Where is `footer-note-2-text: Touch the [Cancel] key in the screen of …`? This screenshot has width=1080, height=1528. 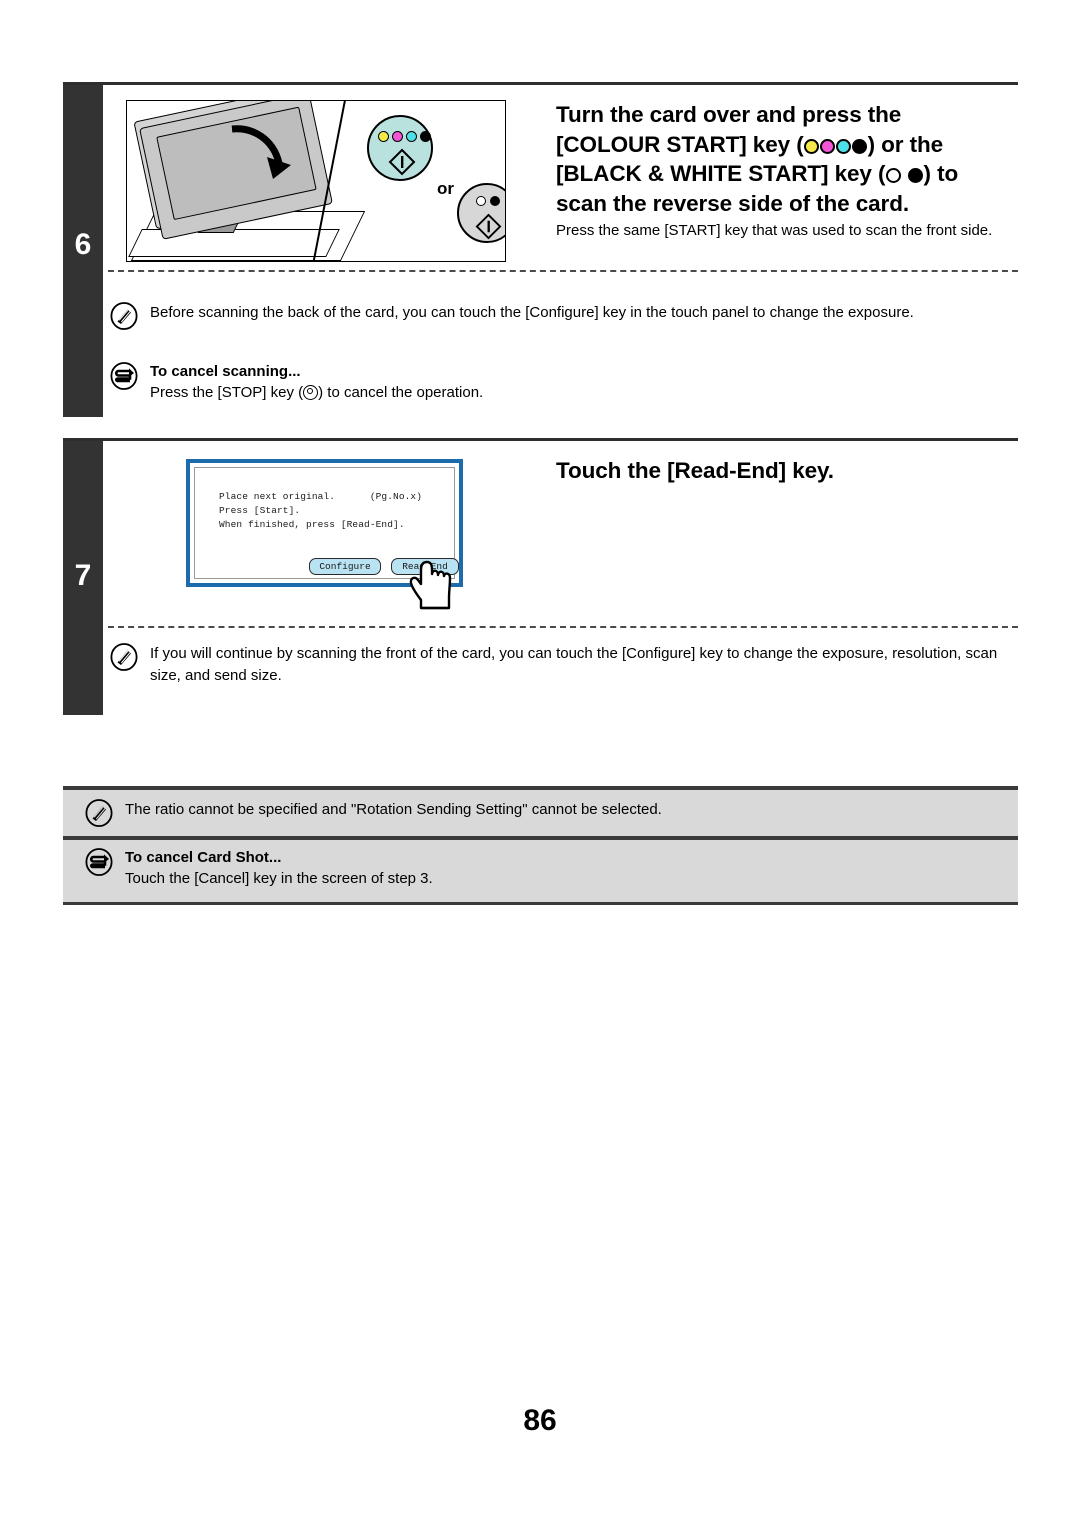
footer-note-2-text: Touch the [Cancel] key in the screen of … is located at coordinates (279, 878).